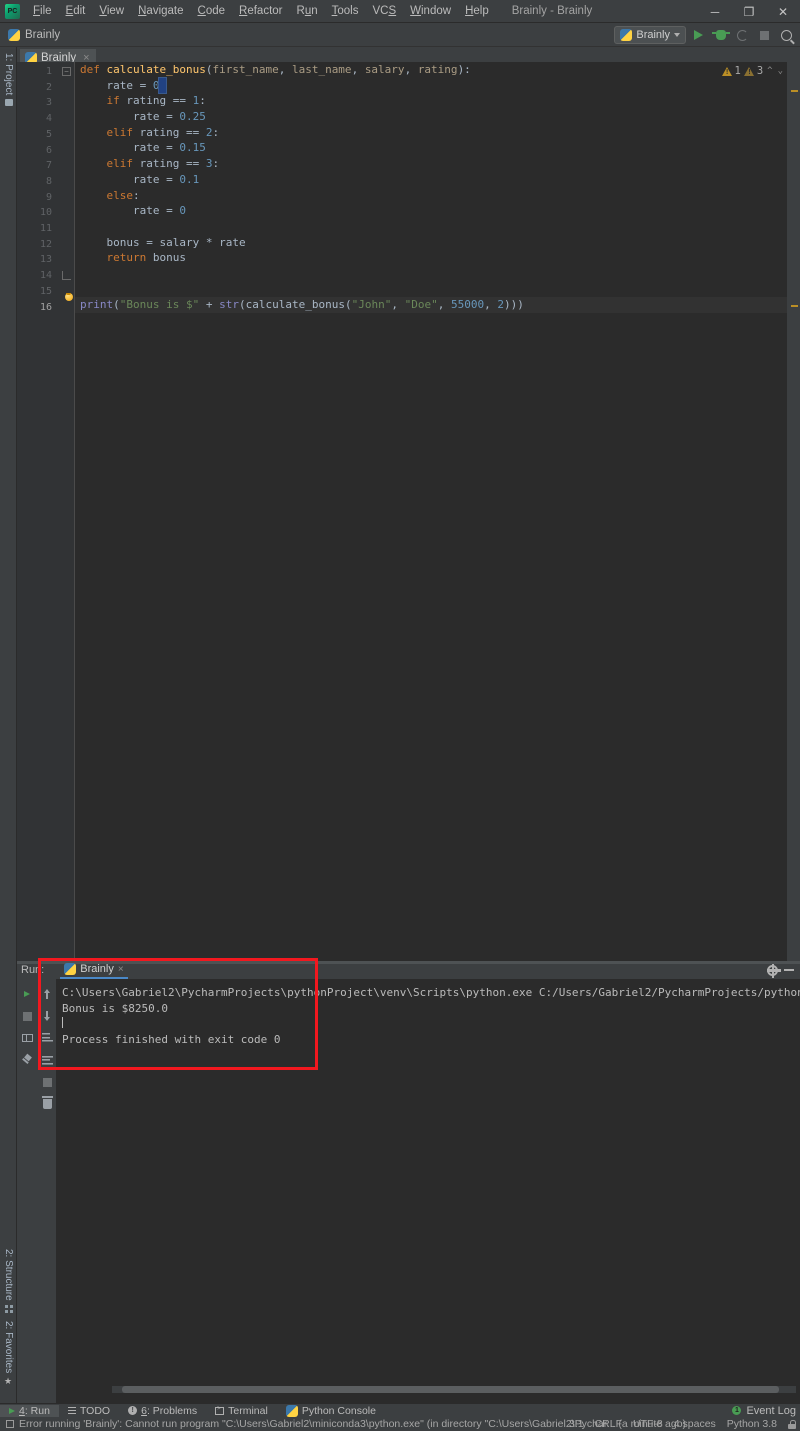  What do you see at coordinates (48, 150) in the screenshot?
I see `line-number: 6` at bounding box center [48, 150].